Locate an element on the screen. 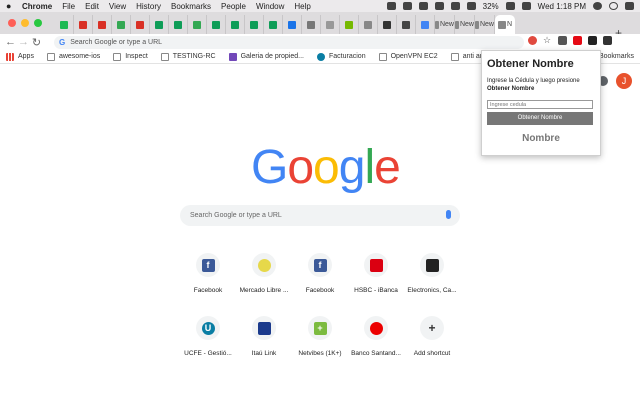  popup-instruction-text: Ingrese la Cédula y luego presione is located at coordinates (533, 81).